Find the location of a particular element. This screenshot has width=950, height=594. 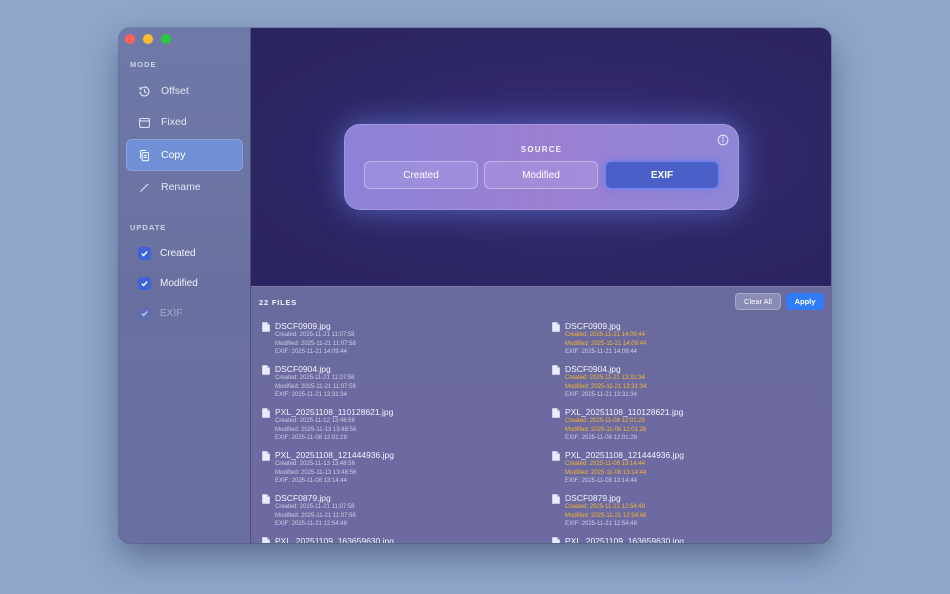

sidebar-item-rename: Rename is located at coordinates (184, 187).